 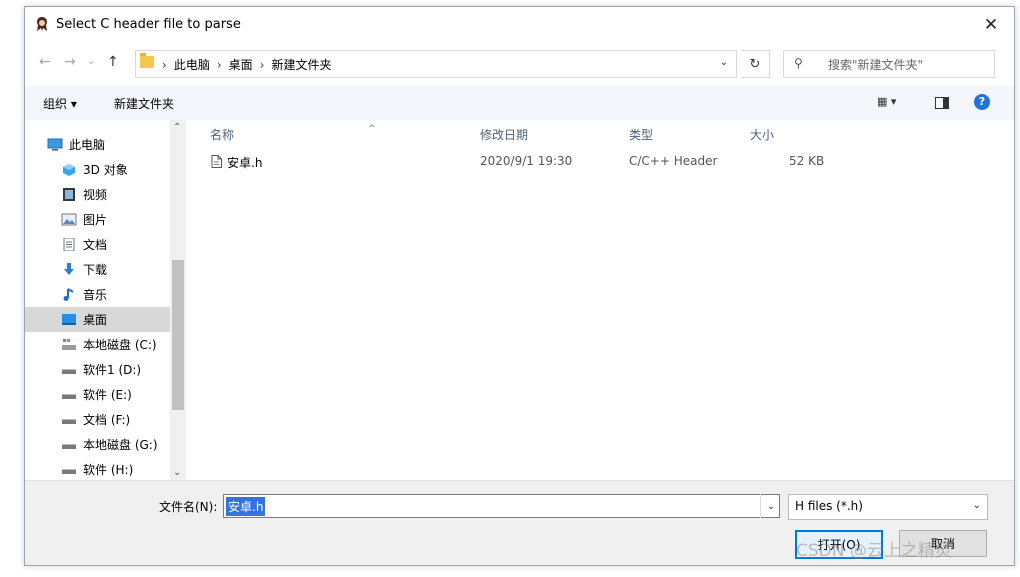 What do you see at coordinates (69, 294) in the screenshot?
I see `music-icon` at bounding box center [69, 294].